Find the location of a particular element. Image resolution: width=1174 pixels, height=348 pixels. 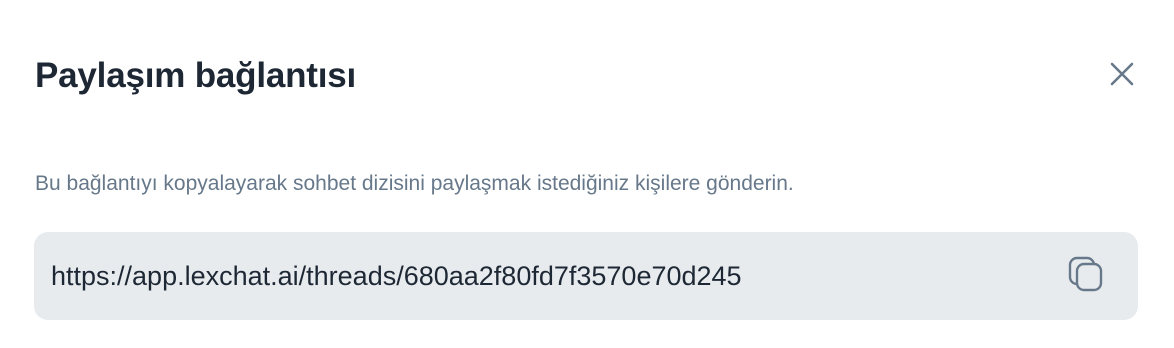

copy-link-button is located at coordinates (1086, 276).